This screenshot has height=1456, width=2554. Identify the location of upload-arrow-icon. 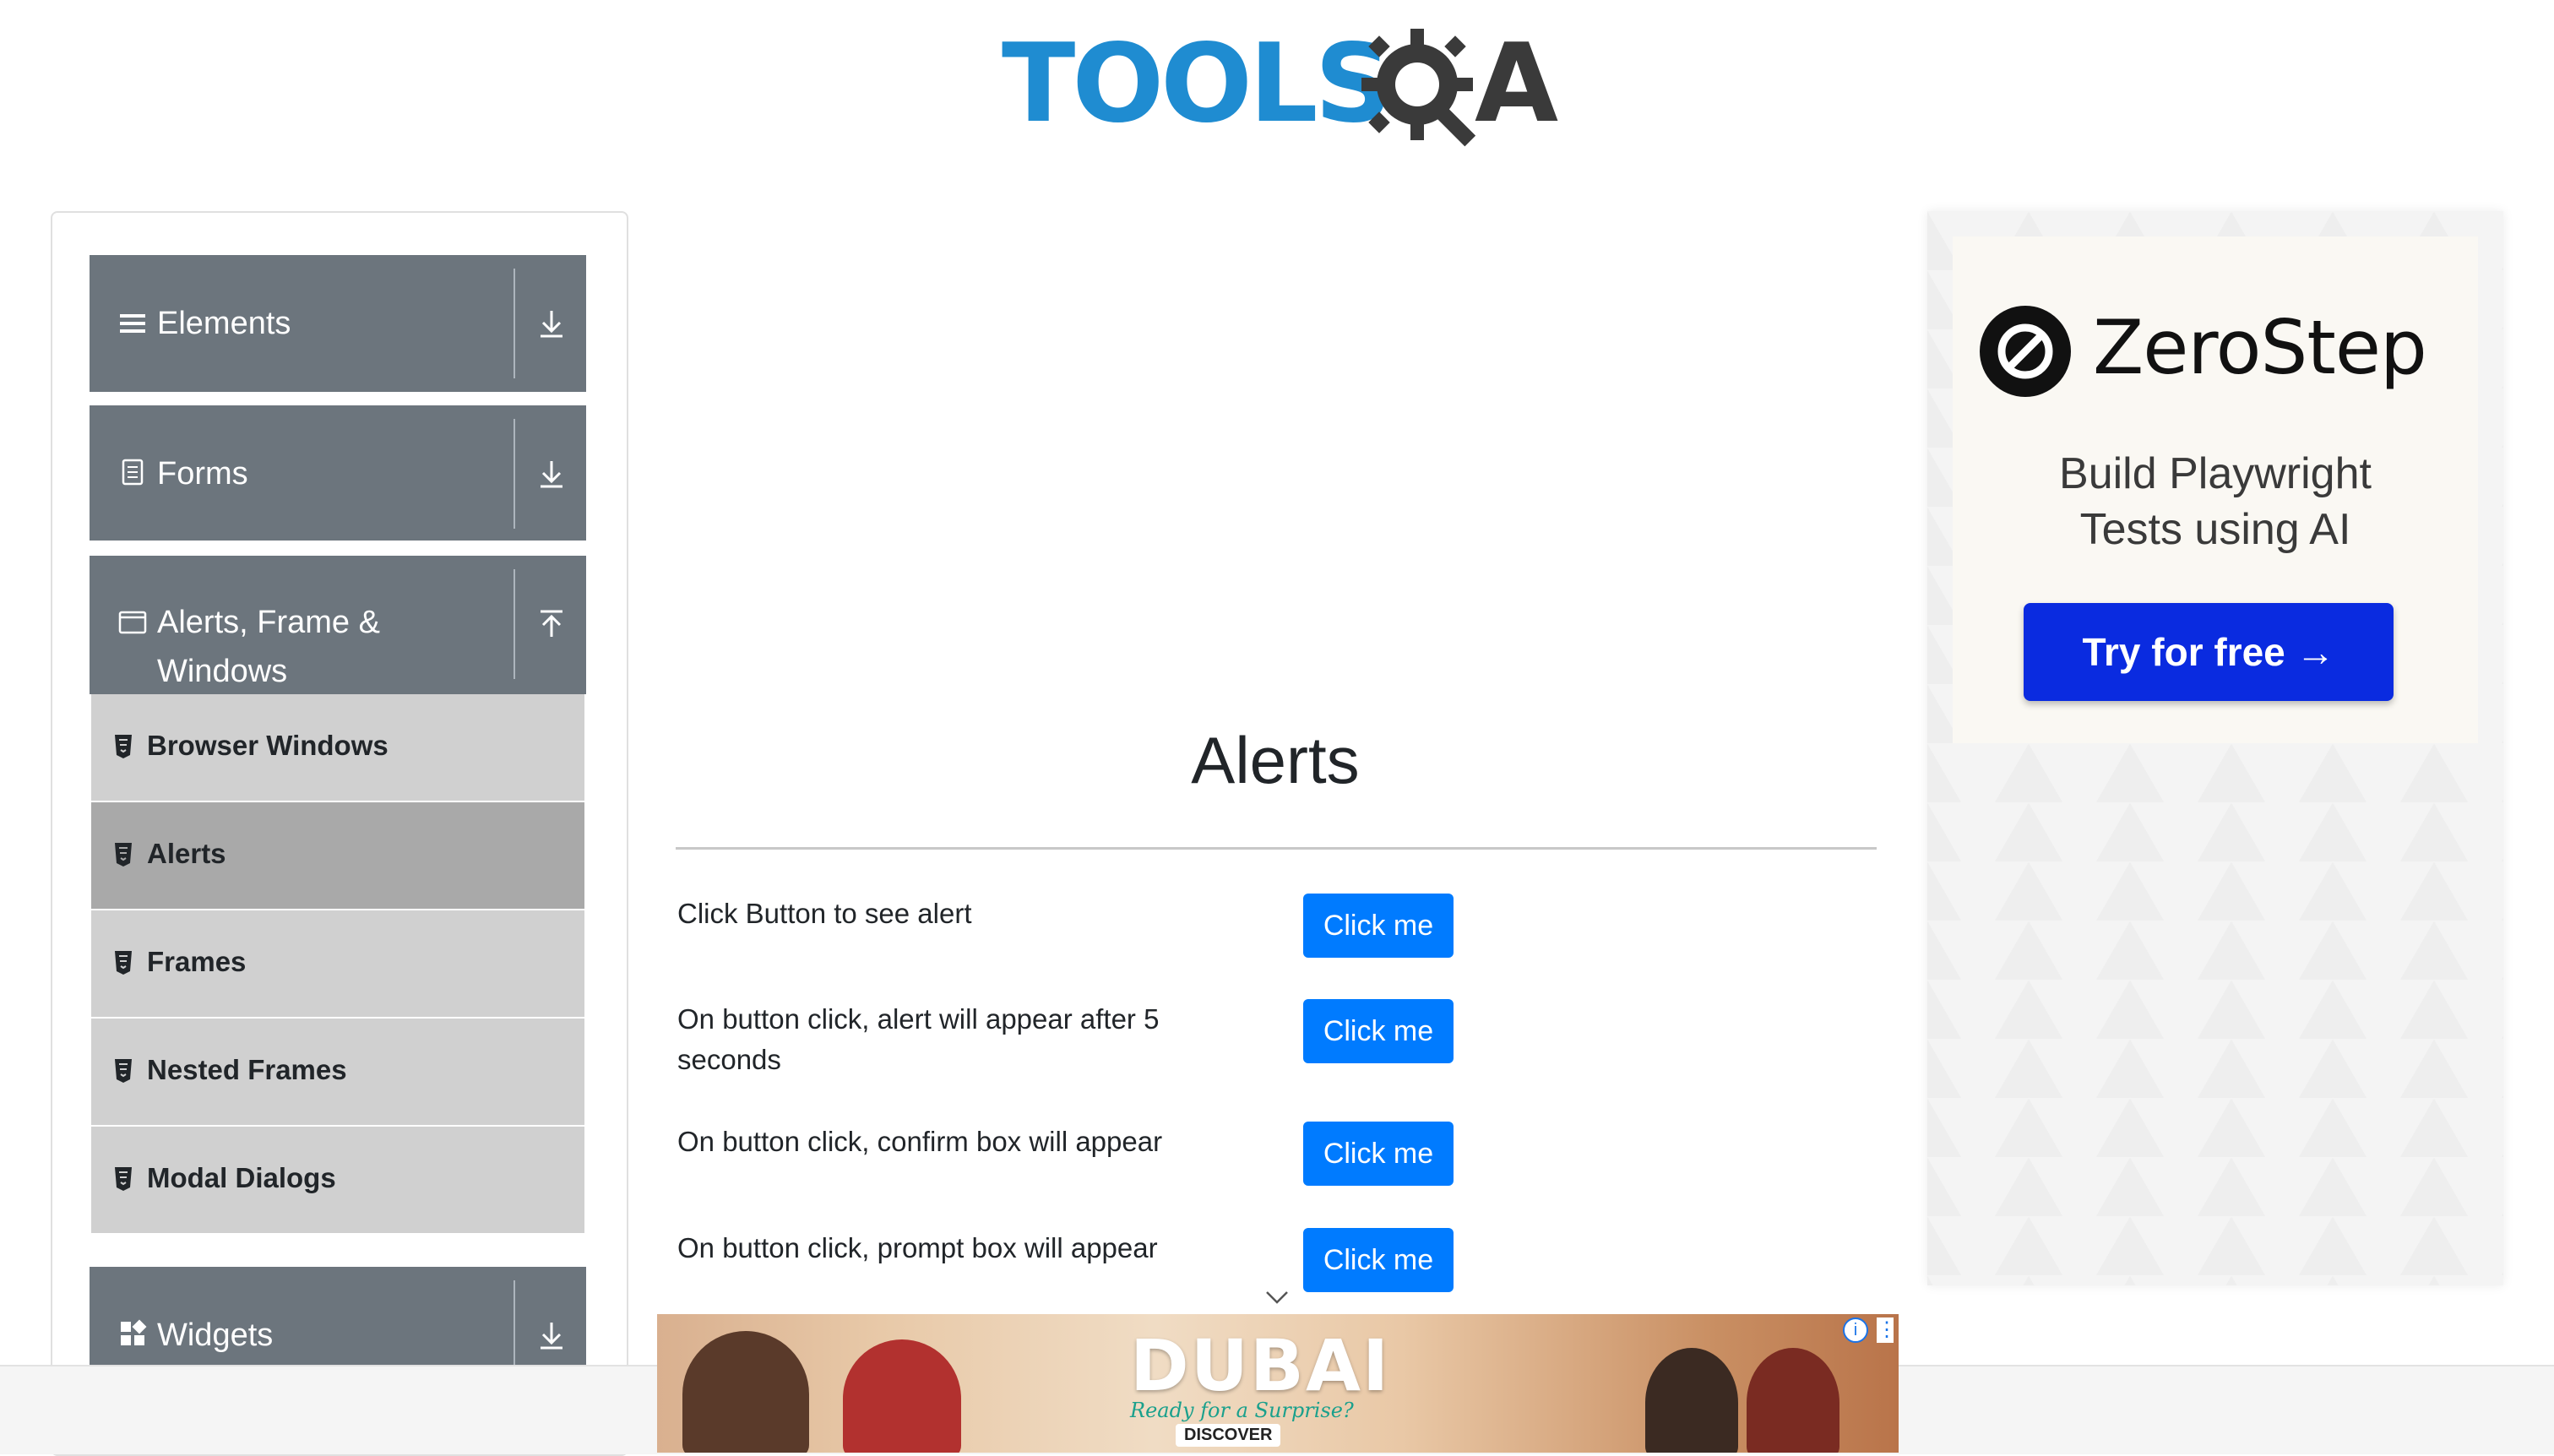
(551, 624).